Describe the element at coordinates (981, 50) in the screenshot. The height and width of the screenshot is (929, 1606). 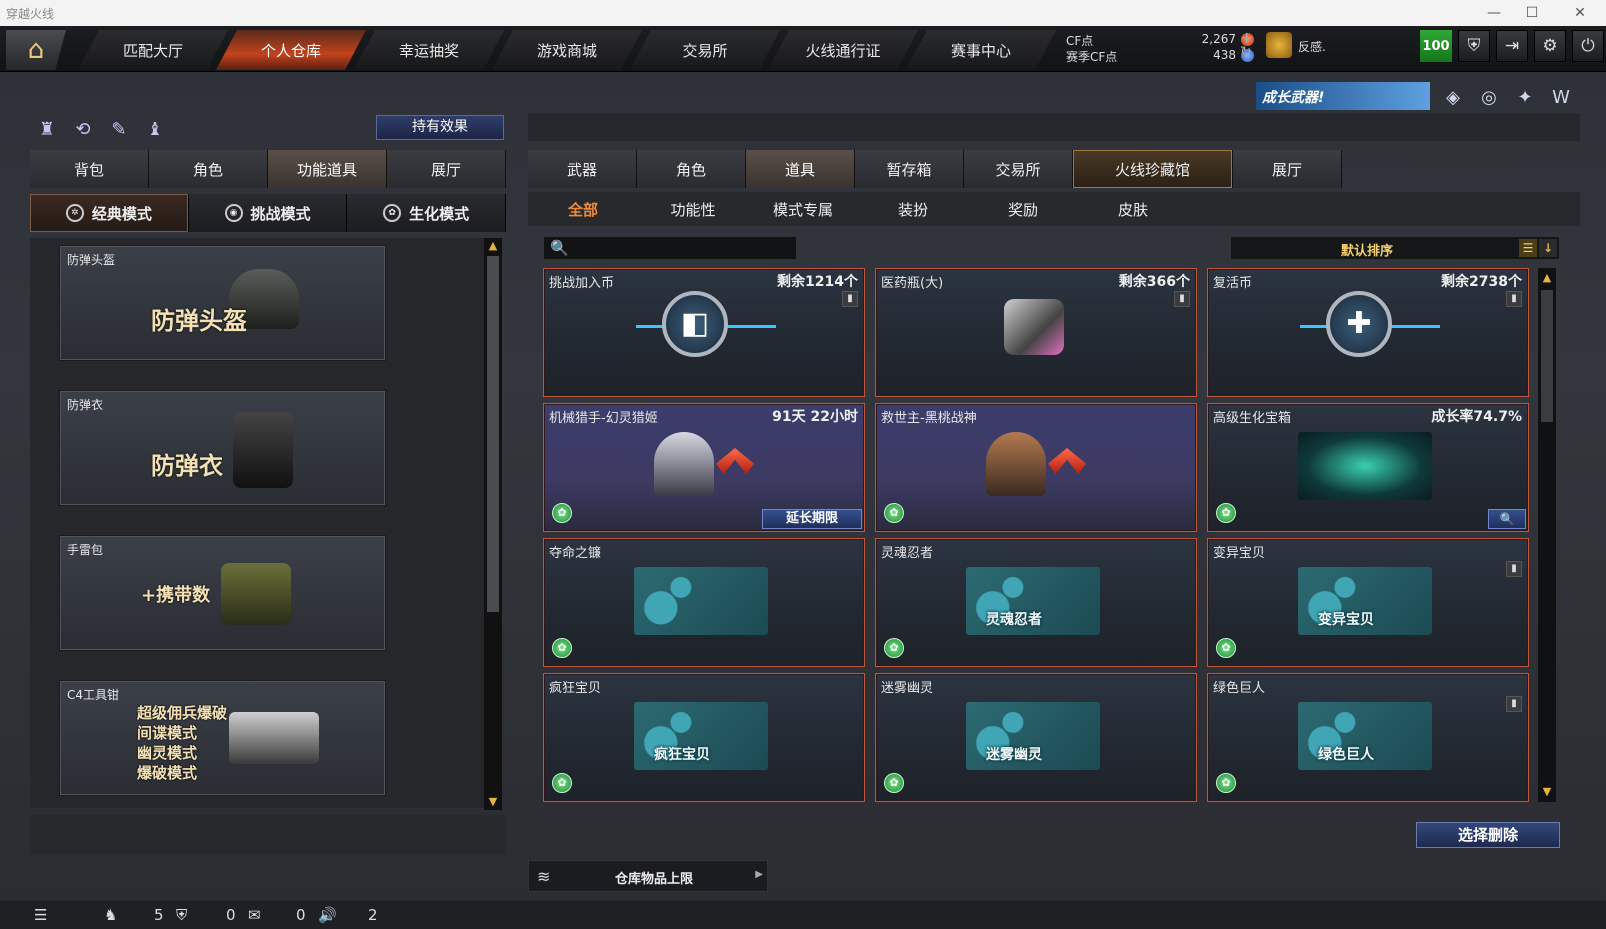
I see `nav-tab: 赛事中心` at that location.